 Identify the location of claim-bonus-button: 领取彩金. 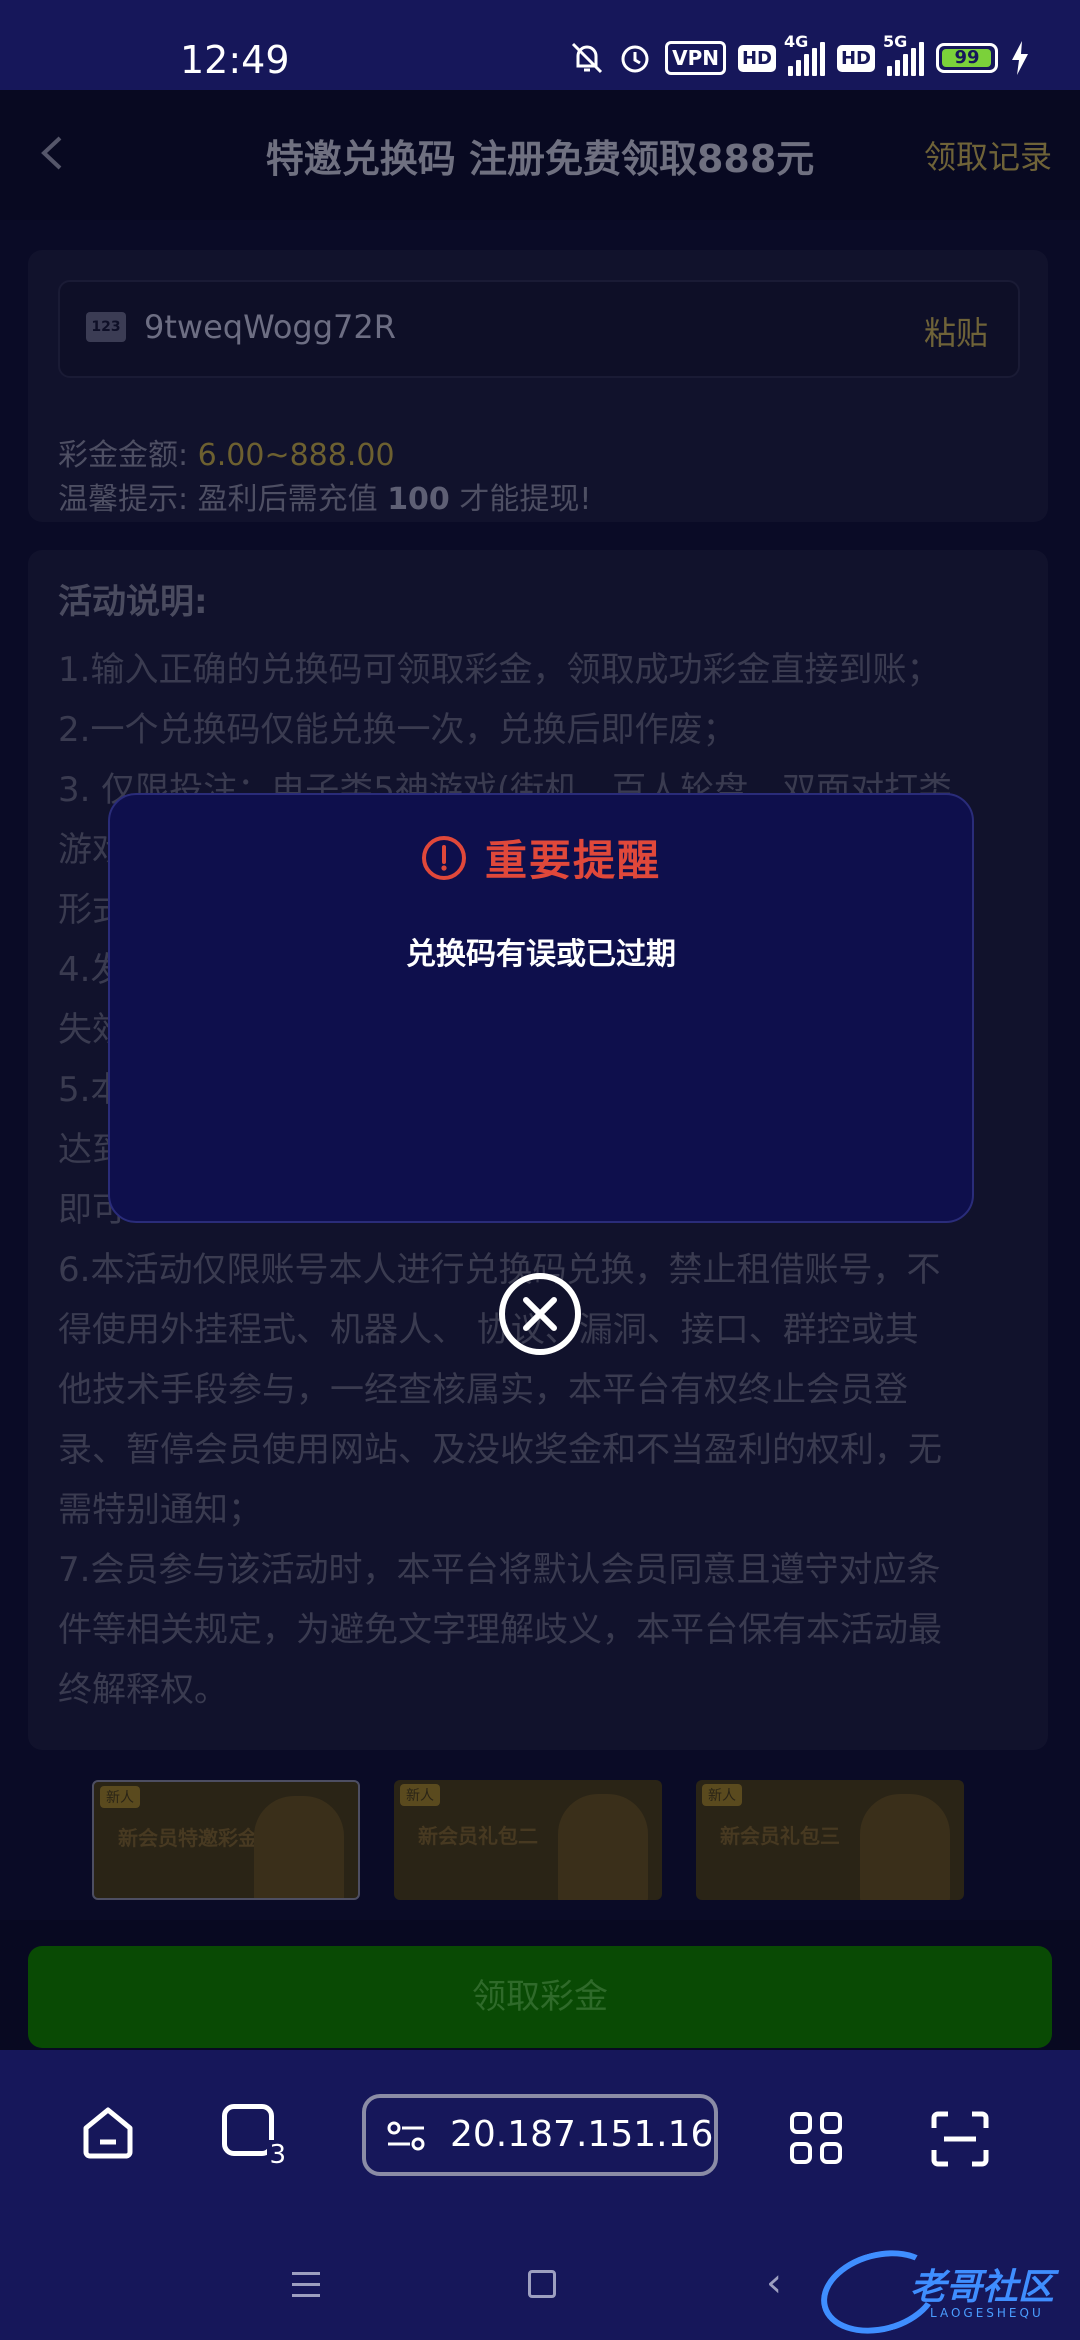
(540, 1997).